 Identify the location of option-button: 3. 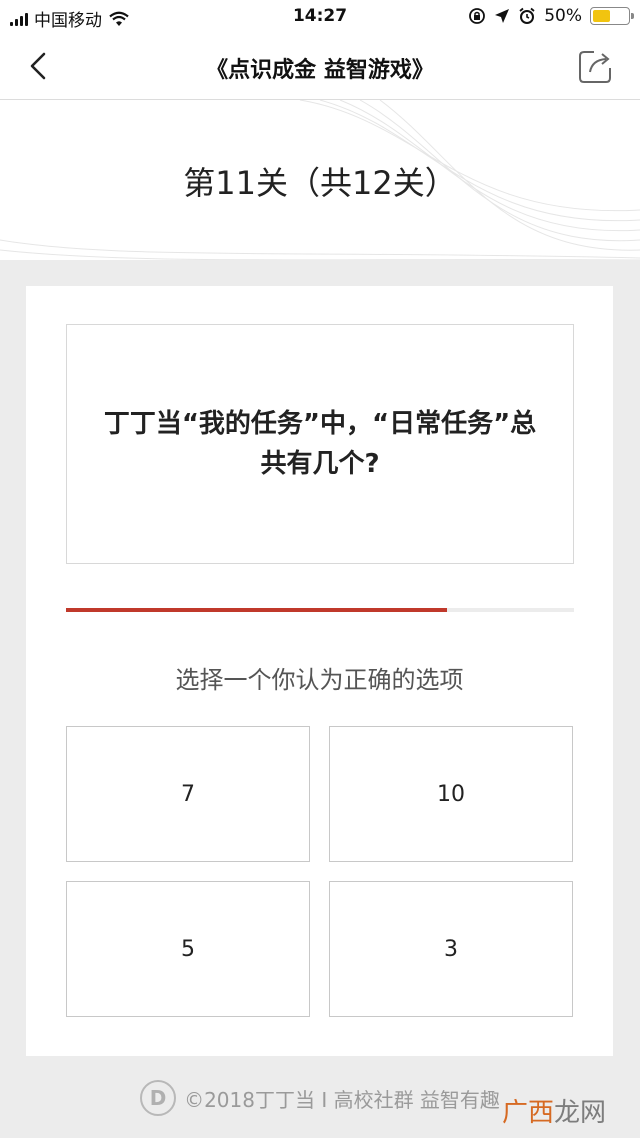
(451, 949).